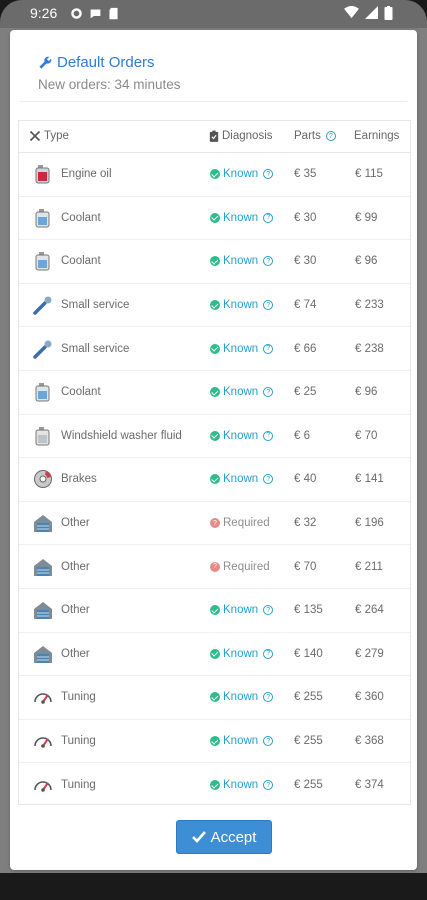  What do you see at coordinates (214, 219) in the screenshot?
I see `table-row: Coolant Known? € 30 € 99` at bounding box center [214, 219].